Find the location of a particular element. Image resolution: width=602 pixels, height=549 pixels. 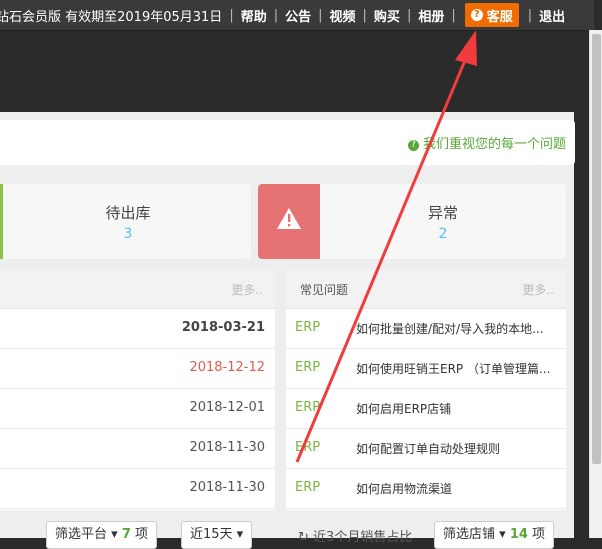

filter-store-button: 筛选店铺 ▾ 14 项 is located at coordinates (494, 535).